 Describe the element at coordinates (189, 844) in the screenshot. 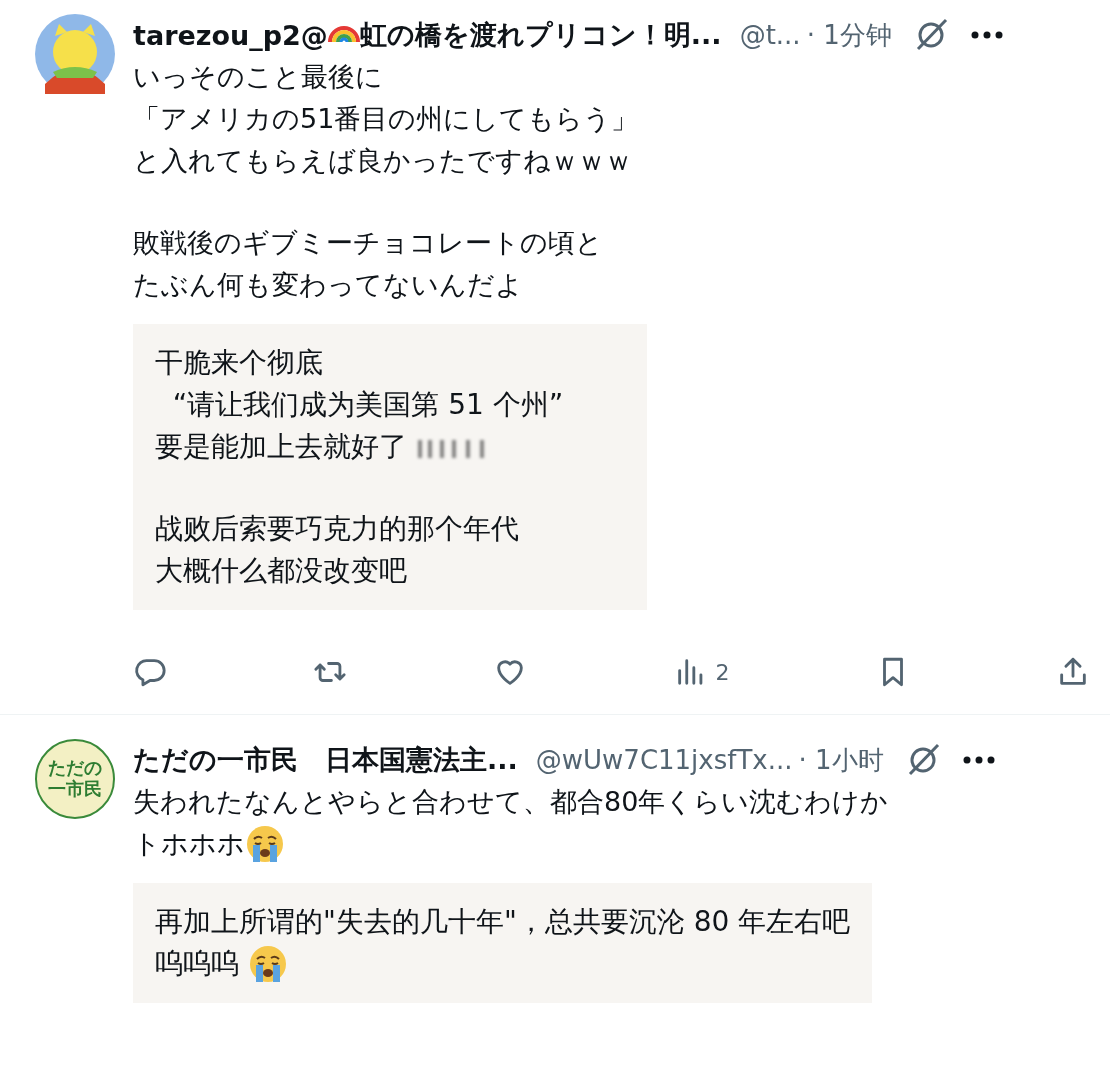

I see `post-text: トホホホ` at that location.